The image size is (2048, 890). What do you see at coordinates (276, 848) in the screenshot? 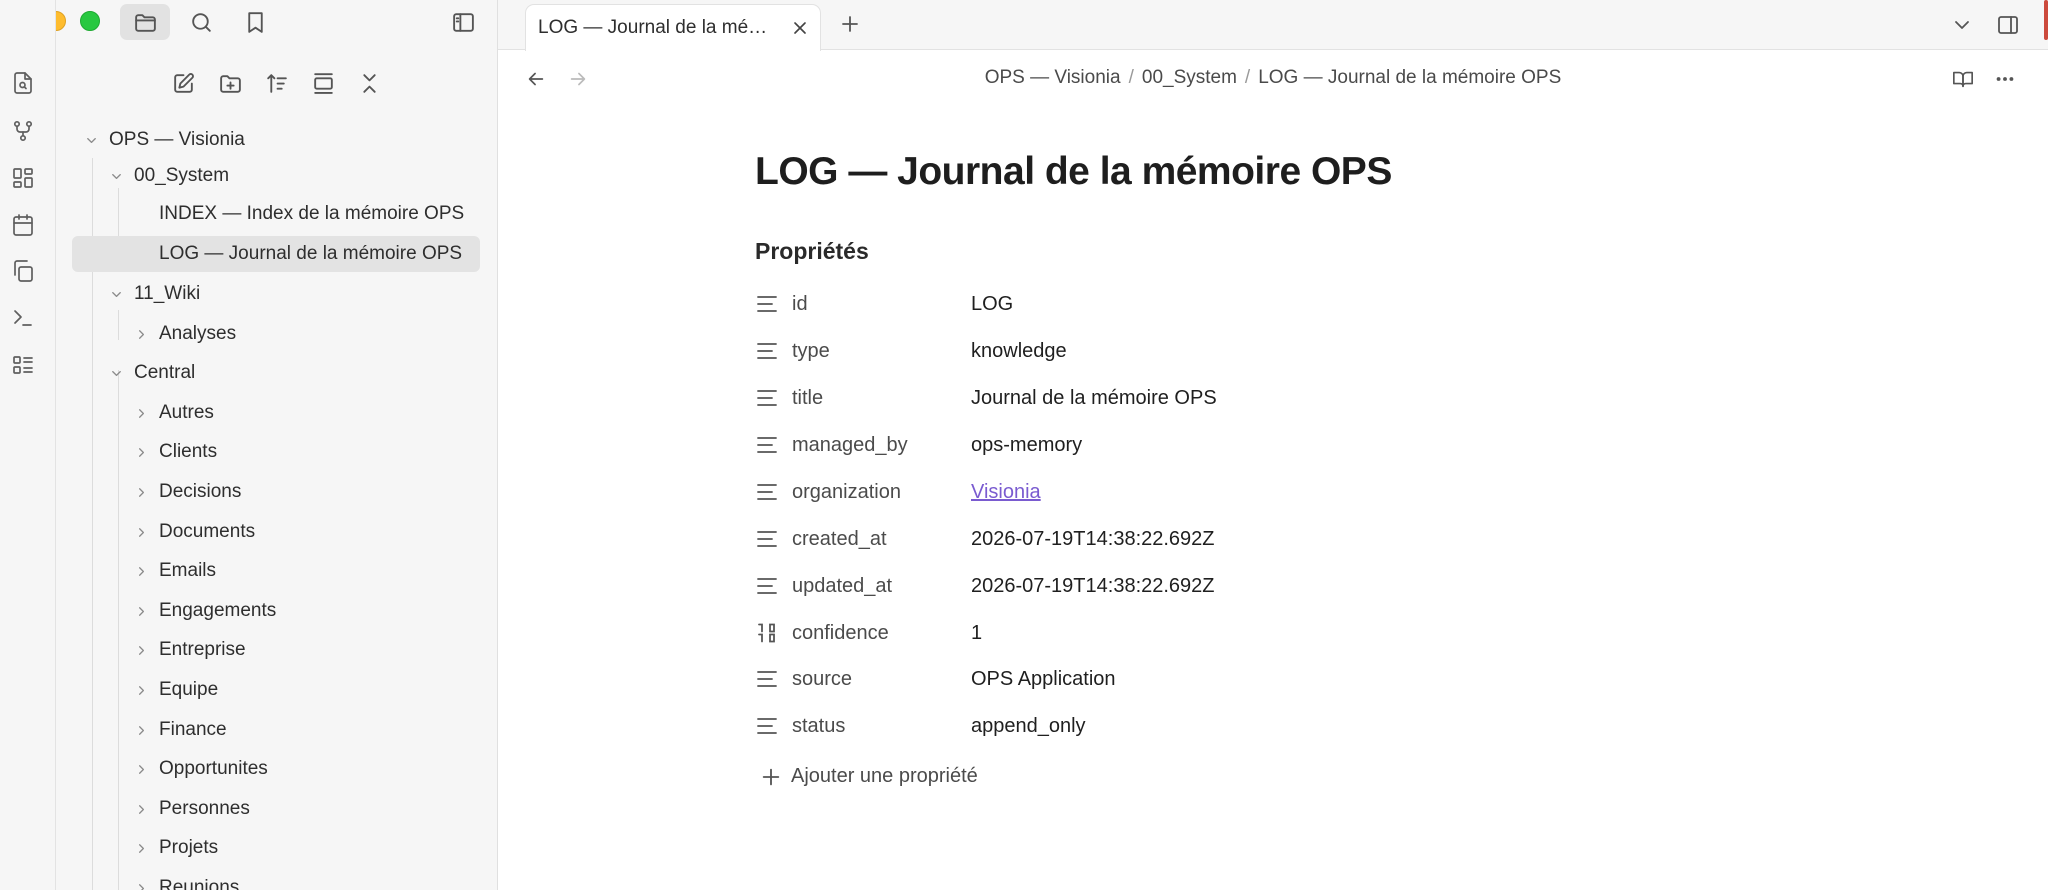
I see `tree-folder-projets: Projets` at bounding box center [276, 848].